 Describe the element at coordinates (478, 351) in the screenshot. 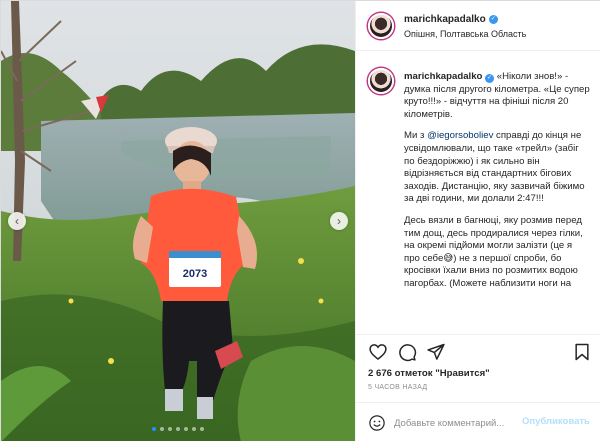

I see `action-bar` at that location.